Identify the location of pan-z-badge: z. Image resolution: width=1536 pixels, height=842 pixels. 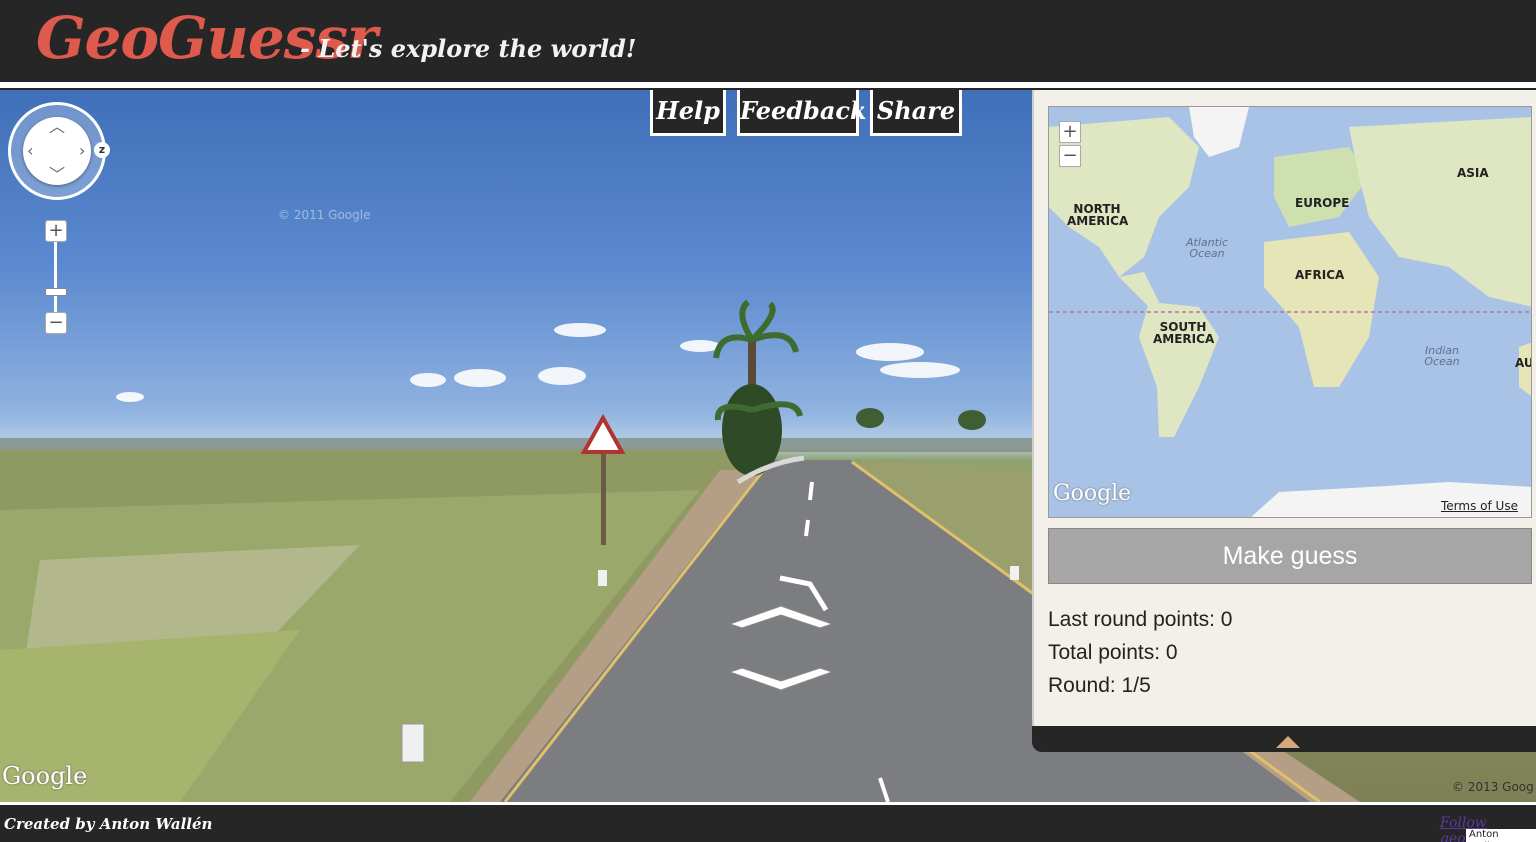
(102, 150).